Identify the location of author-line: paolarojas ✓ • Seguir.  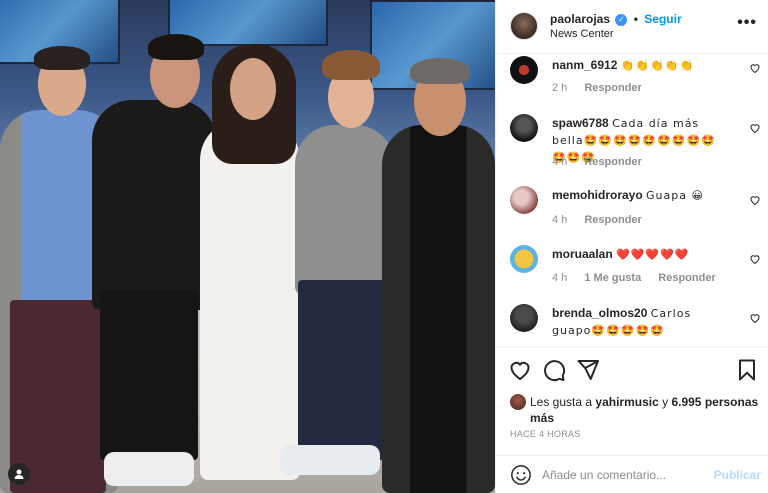
(616, 19).